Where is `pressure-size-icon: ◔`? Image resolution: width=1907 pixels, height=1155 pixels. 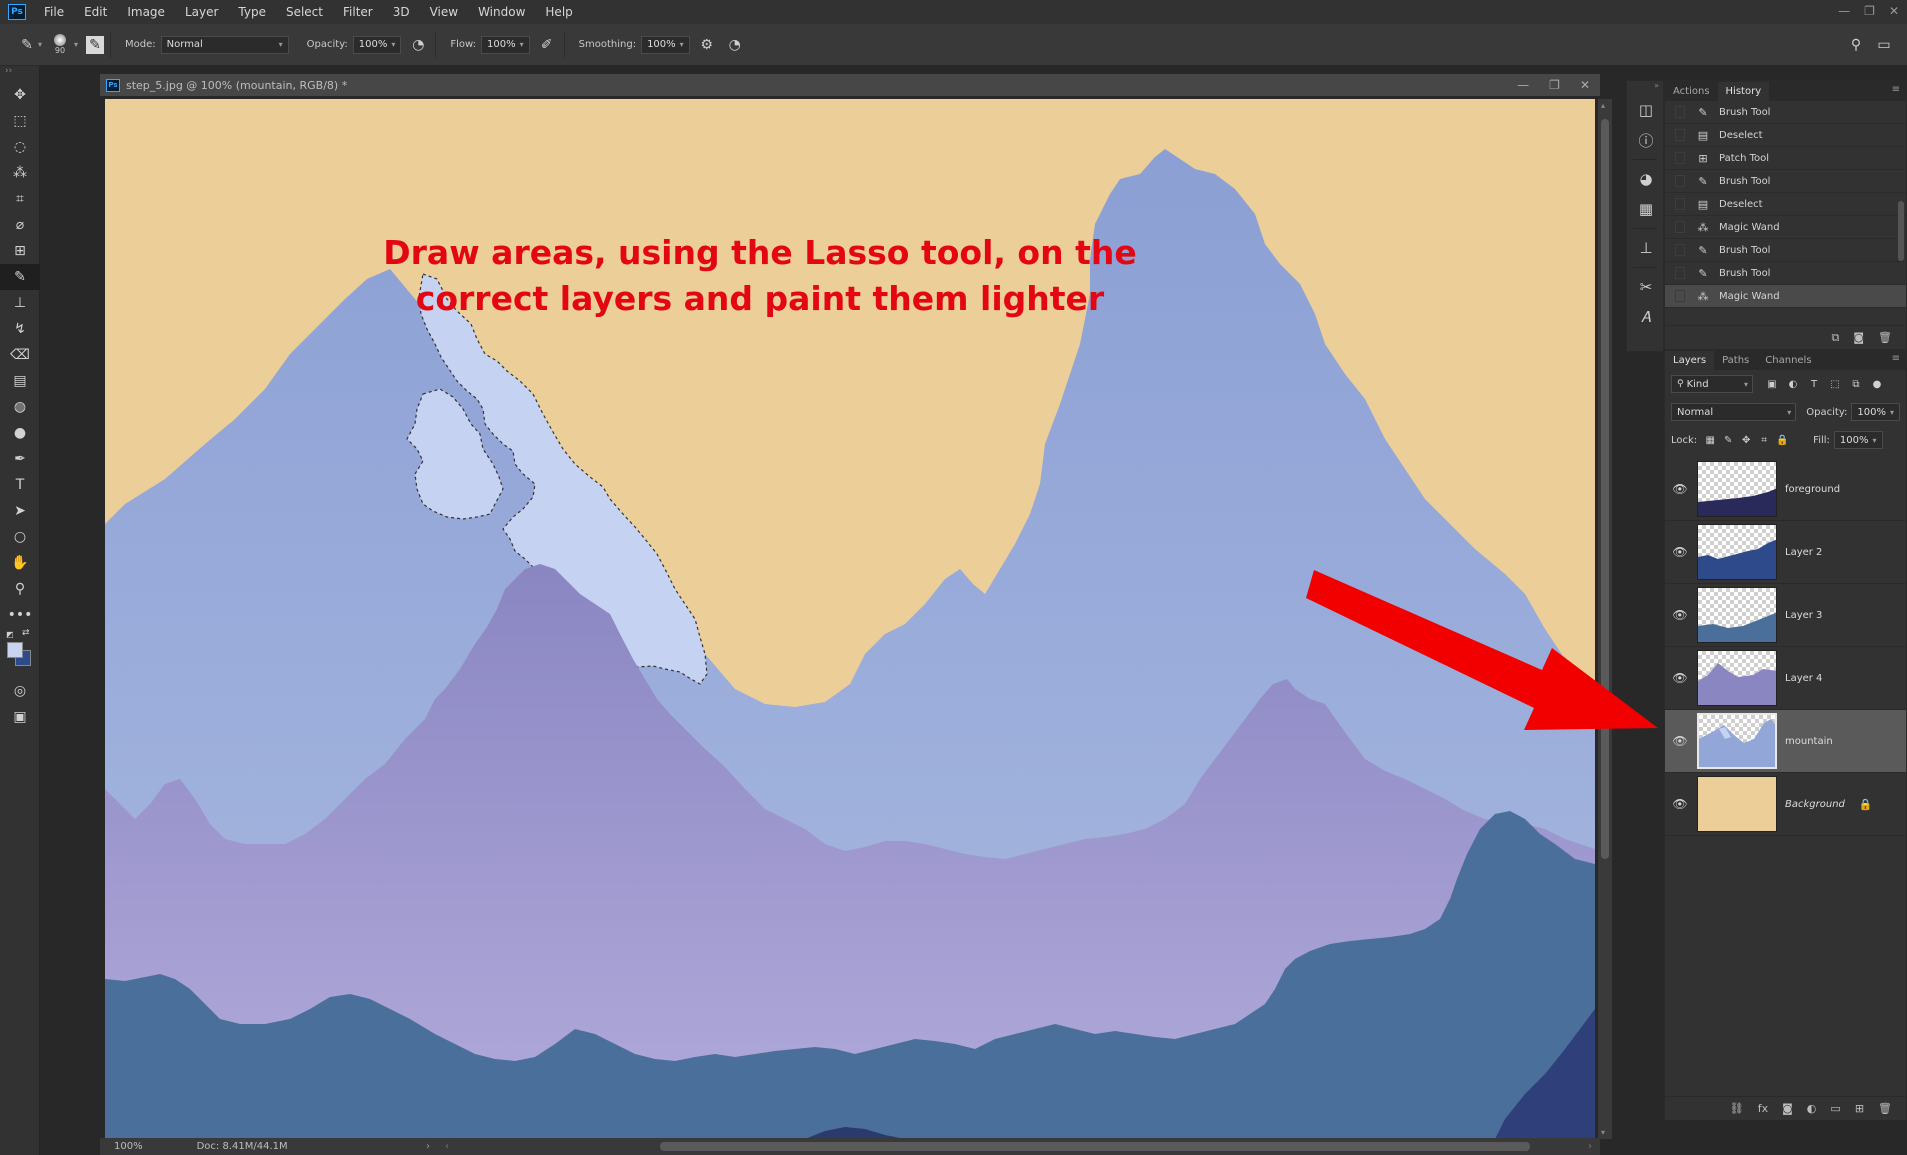
pressure-size-icon: ◔ is located at coordinates (735, 45).